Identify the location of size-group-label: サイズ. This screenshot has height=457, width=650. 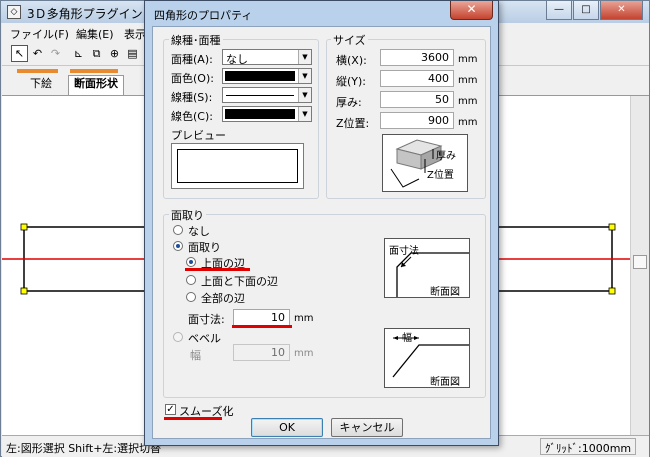
(349, 40).